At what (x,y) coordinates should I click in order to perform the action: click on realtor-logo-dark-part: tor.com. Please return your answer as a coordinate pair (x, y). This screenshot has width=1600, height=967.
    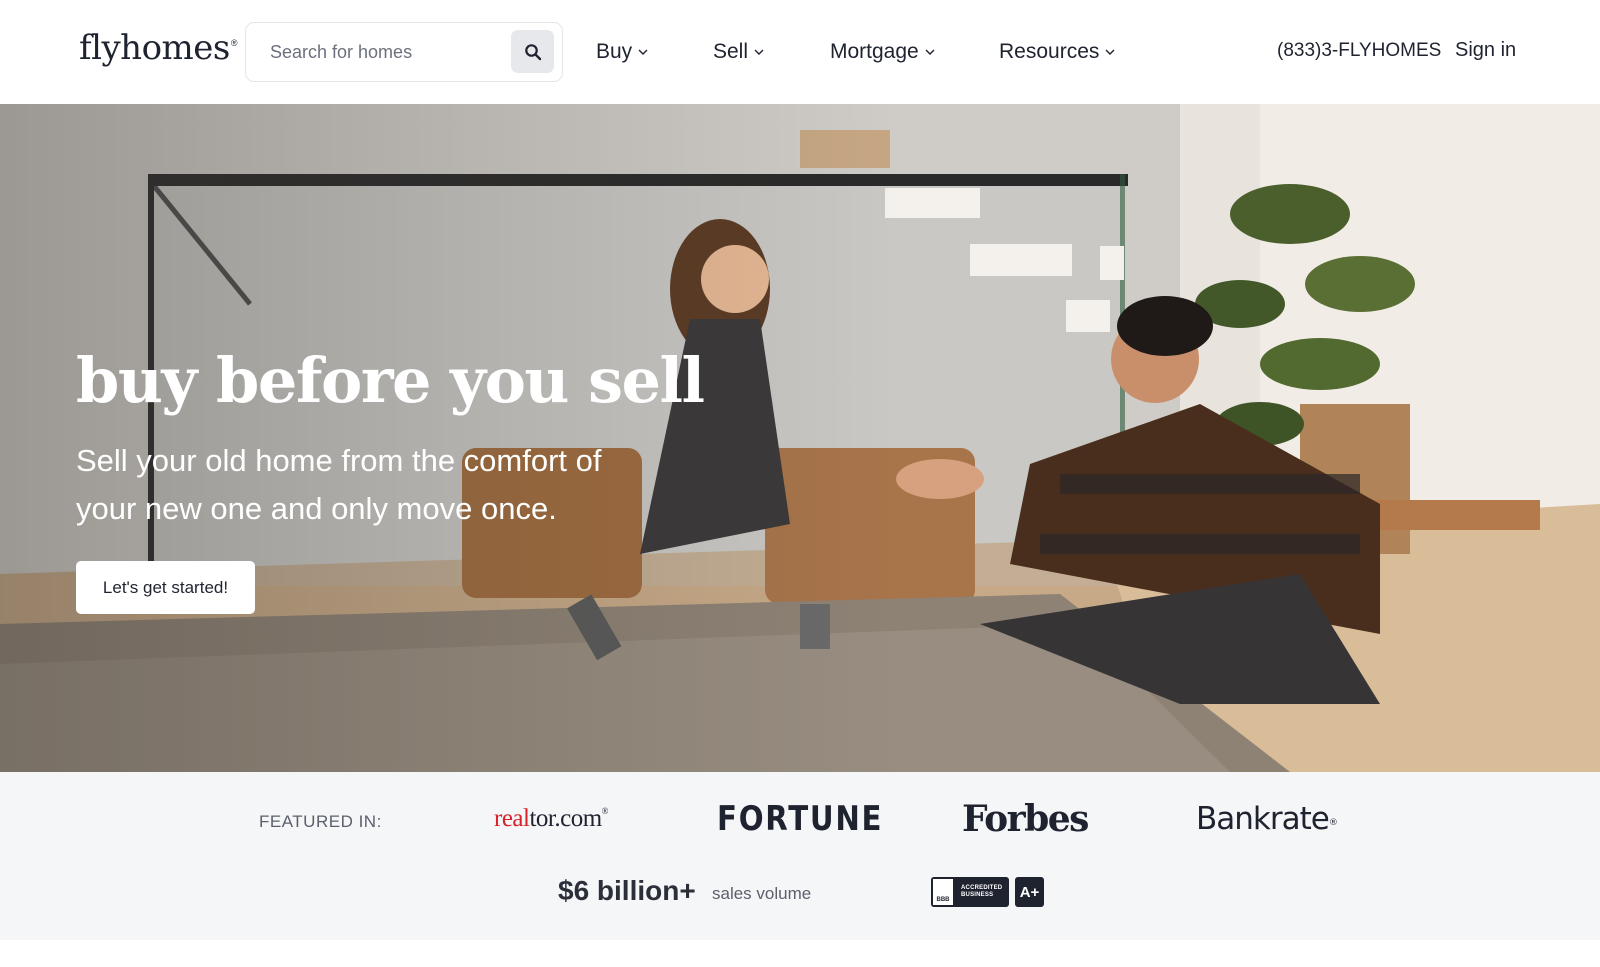
    Looking at the image, I should click on (565, 818).